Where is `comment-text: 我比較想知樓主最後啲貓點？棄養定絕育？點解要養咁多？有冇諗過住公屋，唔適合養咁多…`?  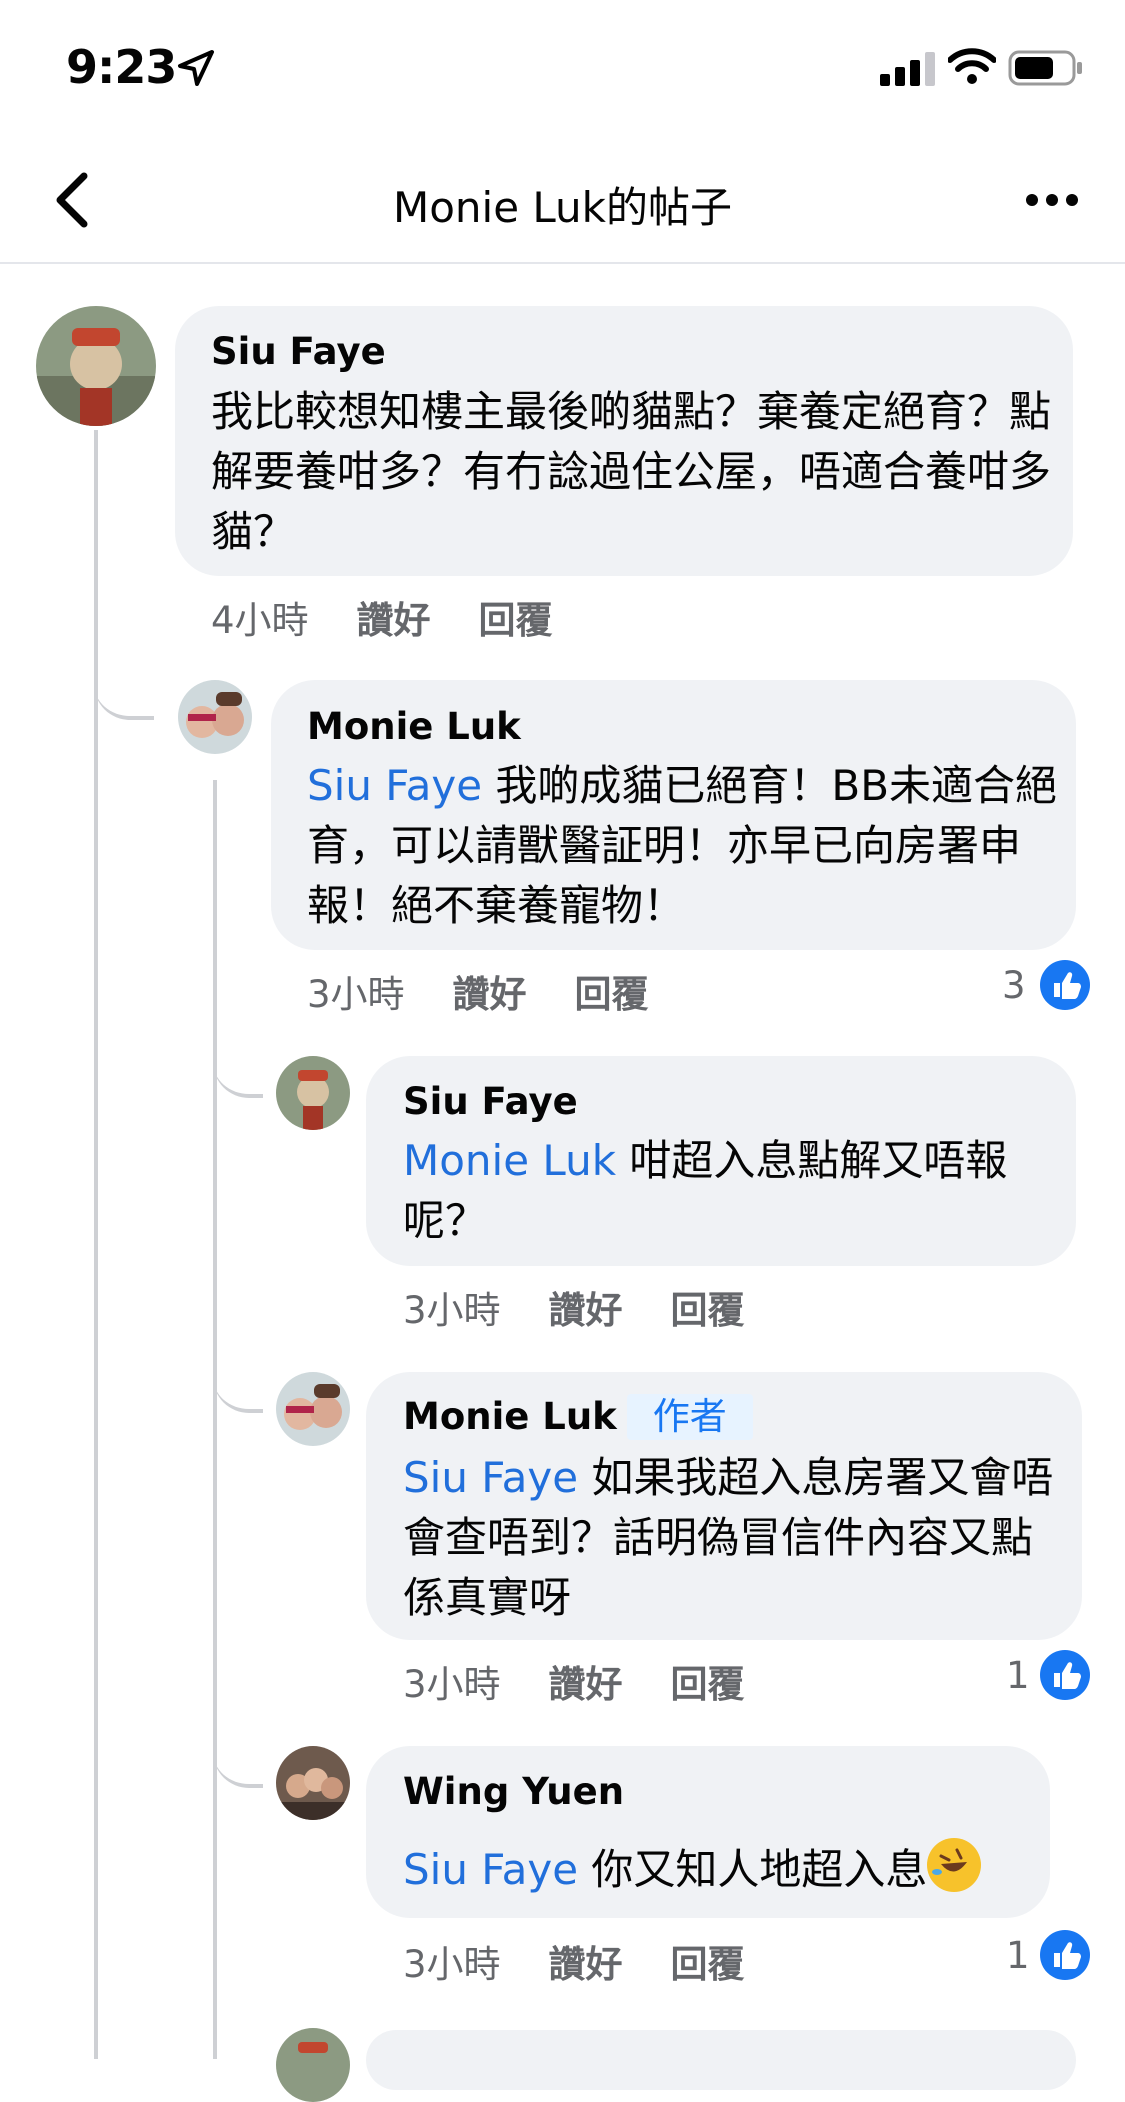
comment-text: 我比較想知樓主最後啲貓點？棄養定絕育？點解要養咁多？有冇諗過住公屋，唔適合養咁多… is located at coordinates (631, 472).